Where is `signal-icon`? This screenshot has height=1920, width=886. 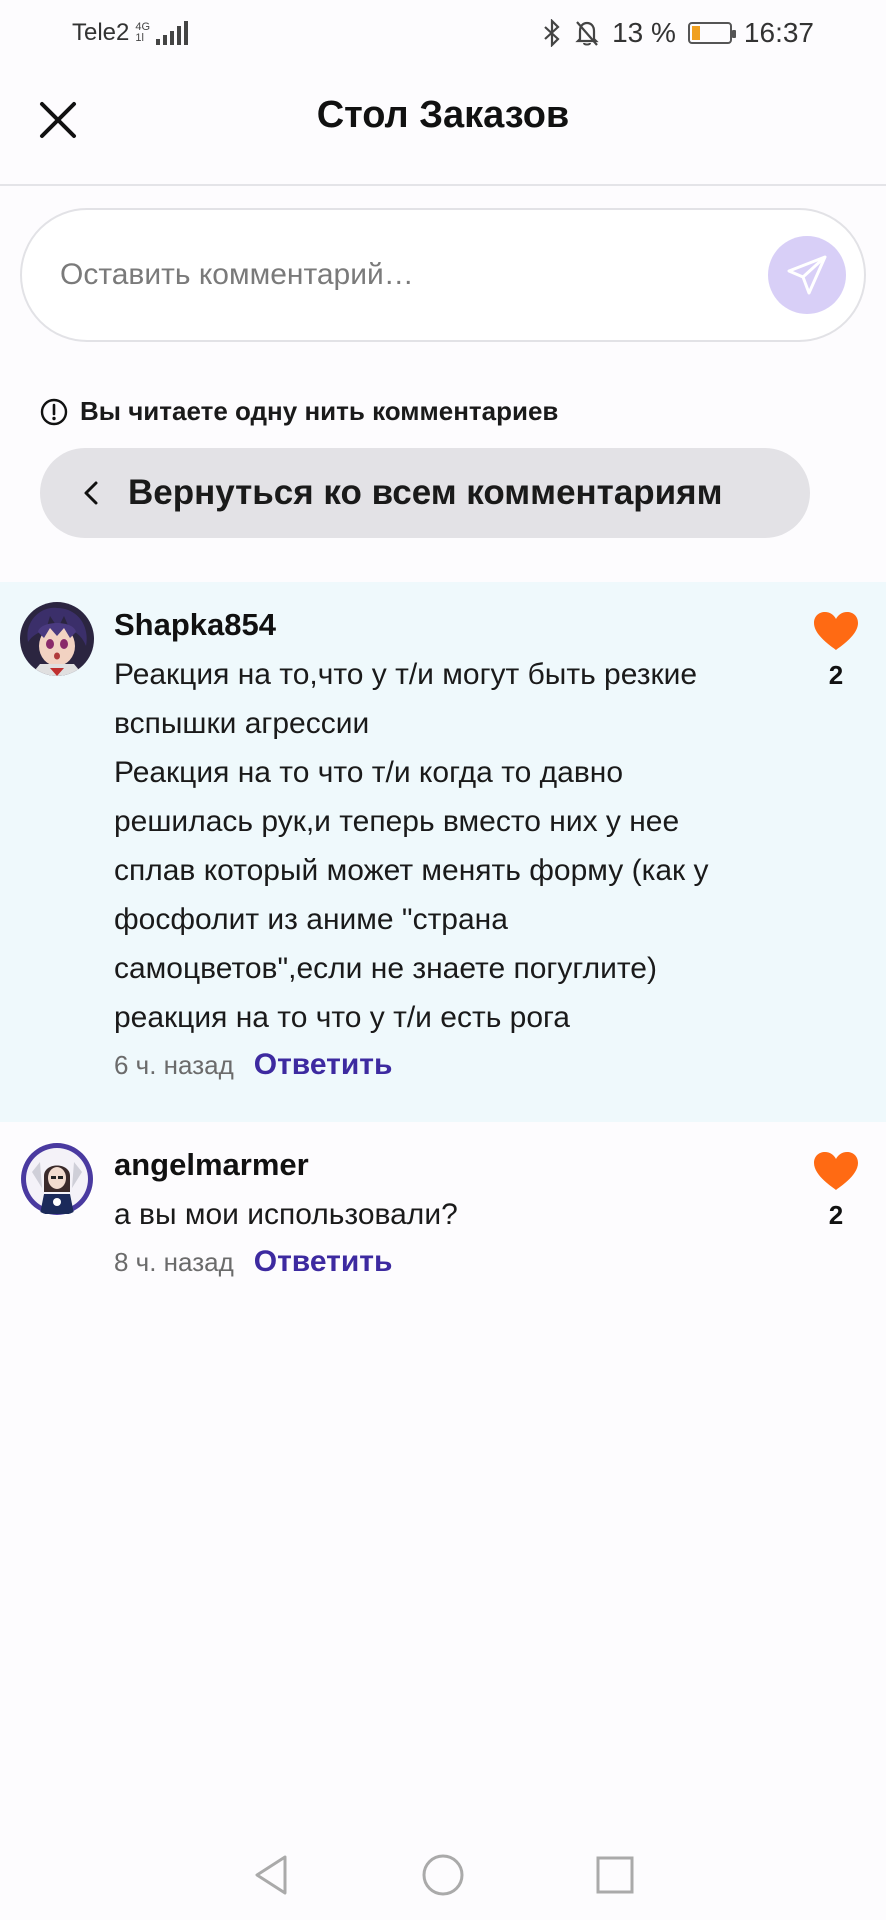 signal-icon is located at coordinates (172, 33).